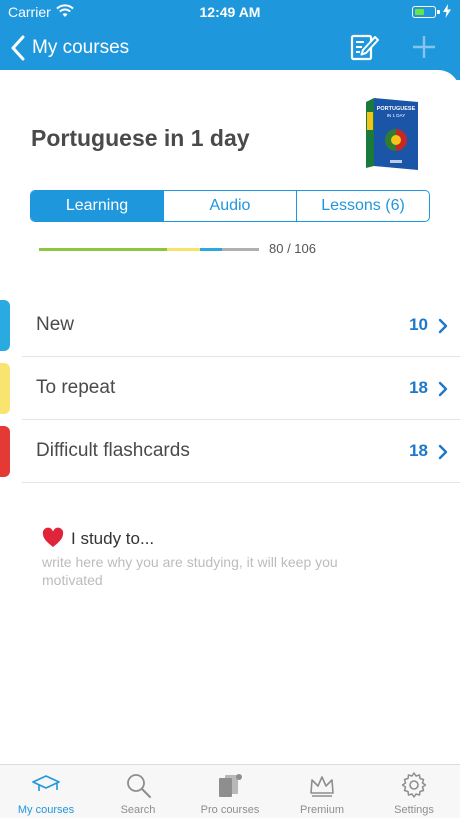 Image resolution: width=460 pixels, height=818 pixels. I want to click on navigation-bar: My courses, so click(230, 48).